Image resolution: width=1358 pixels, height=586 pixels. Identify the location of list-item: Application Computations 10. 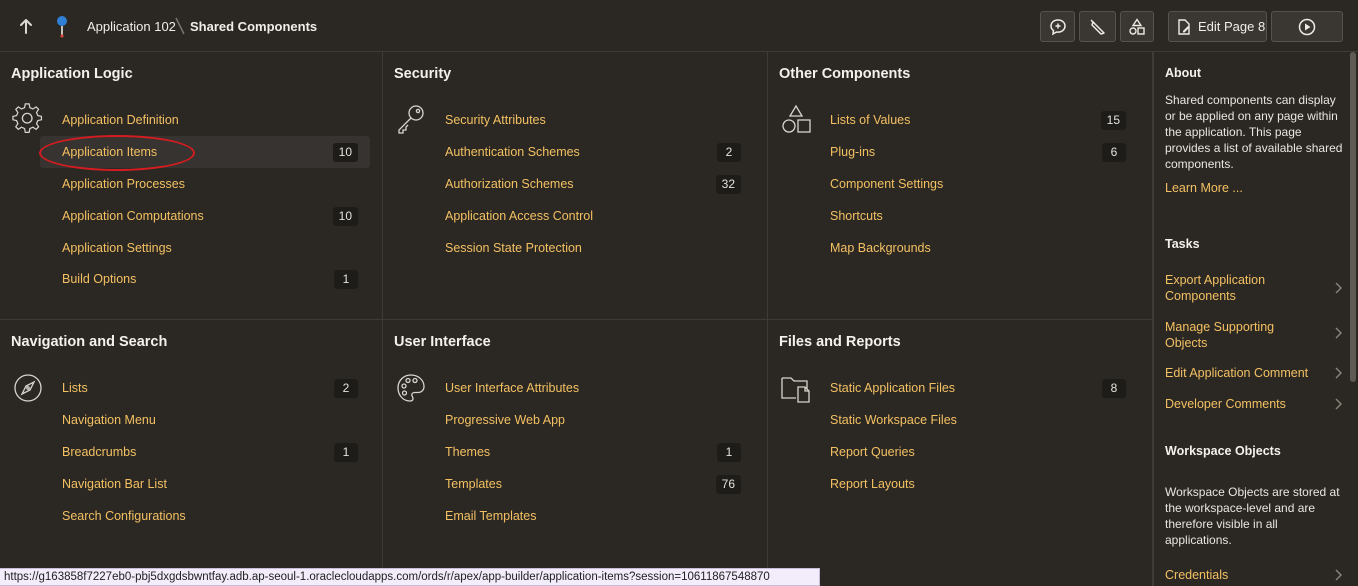
(205, 216).